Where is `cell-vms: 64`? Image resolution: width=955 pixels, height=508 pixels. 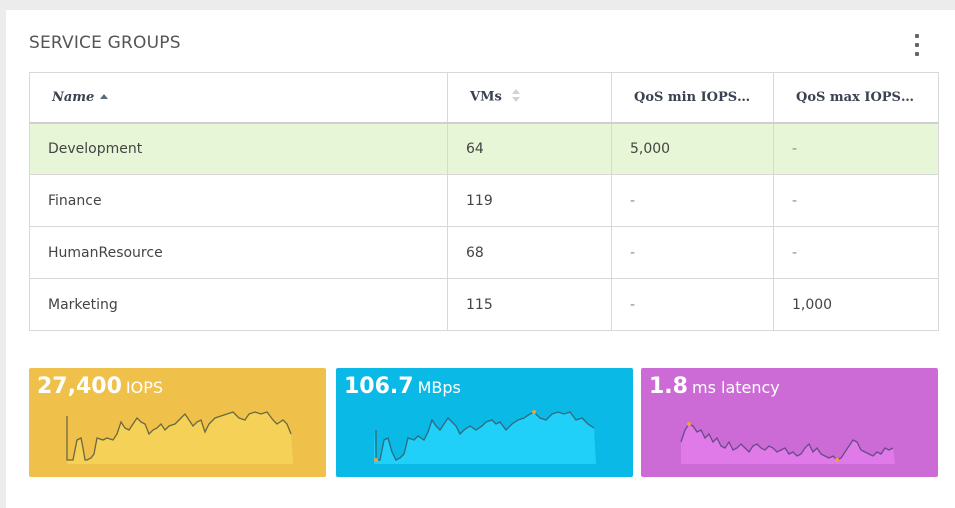 cell-vms: 64 is located at coordinates (529, 148).